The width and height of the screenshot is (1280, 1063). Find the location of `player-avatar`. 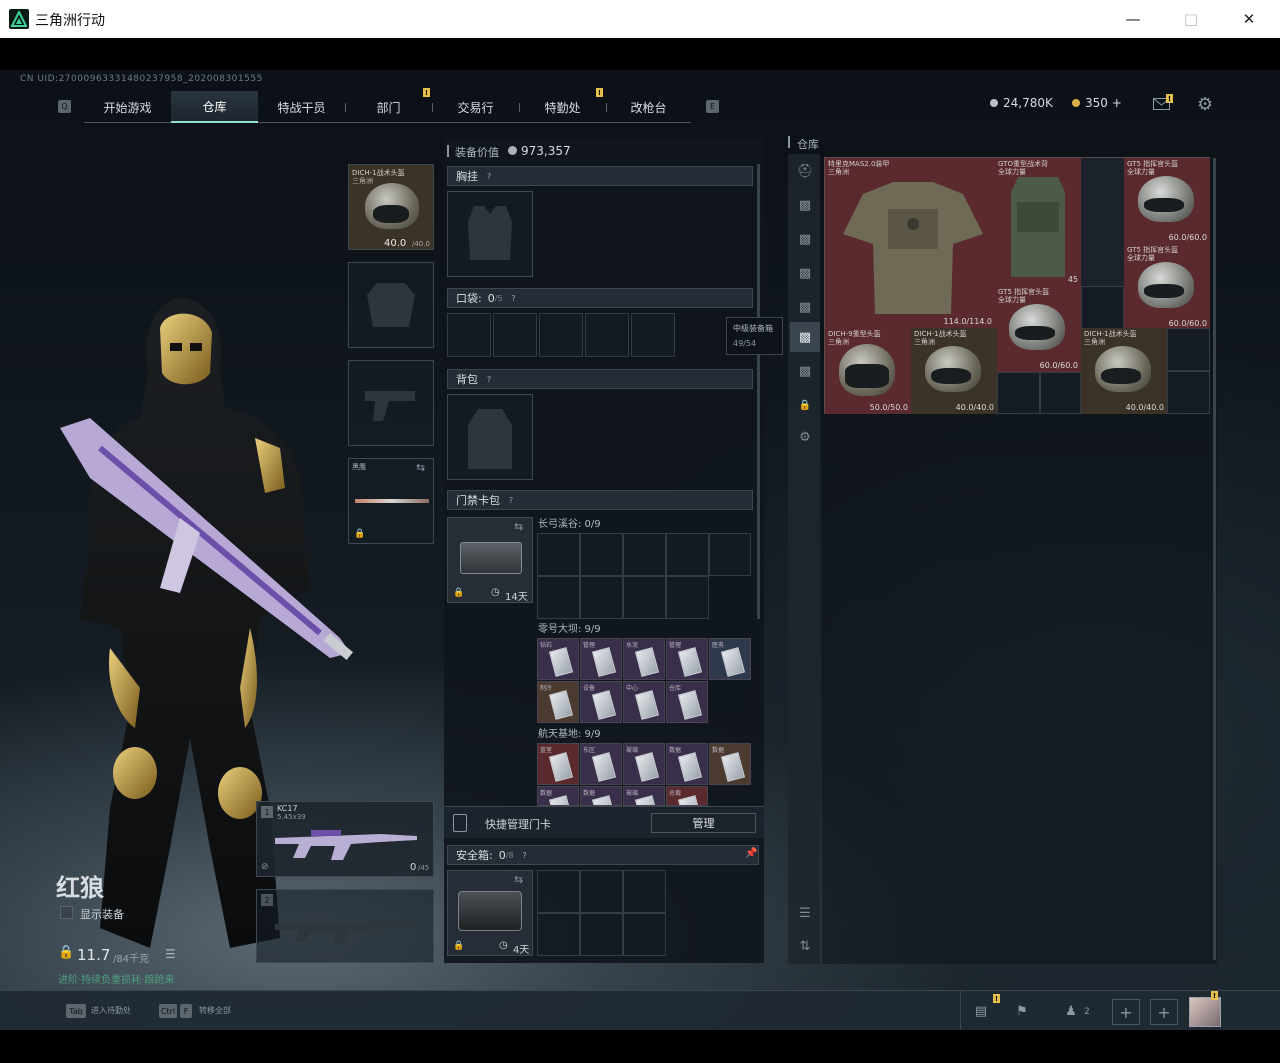

player-avatar is located at coordinates (1205, 1012).